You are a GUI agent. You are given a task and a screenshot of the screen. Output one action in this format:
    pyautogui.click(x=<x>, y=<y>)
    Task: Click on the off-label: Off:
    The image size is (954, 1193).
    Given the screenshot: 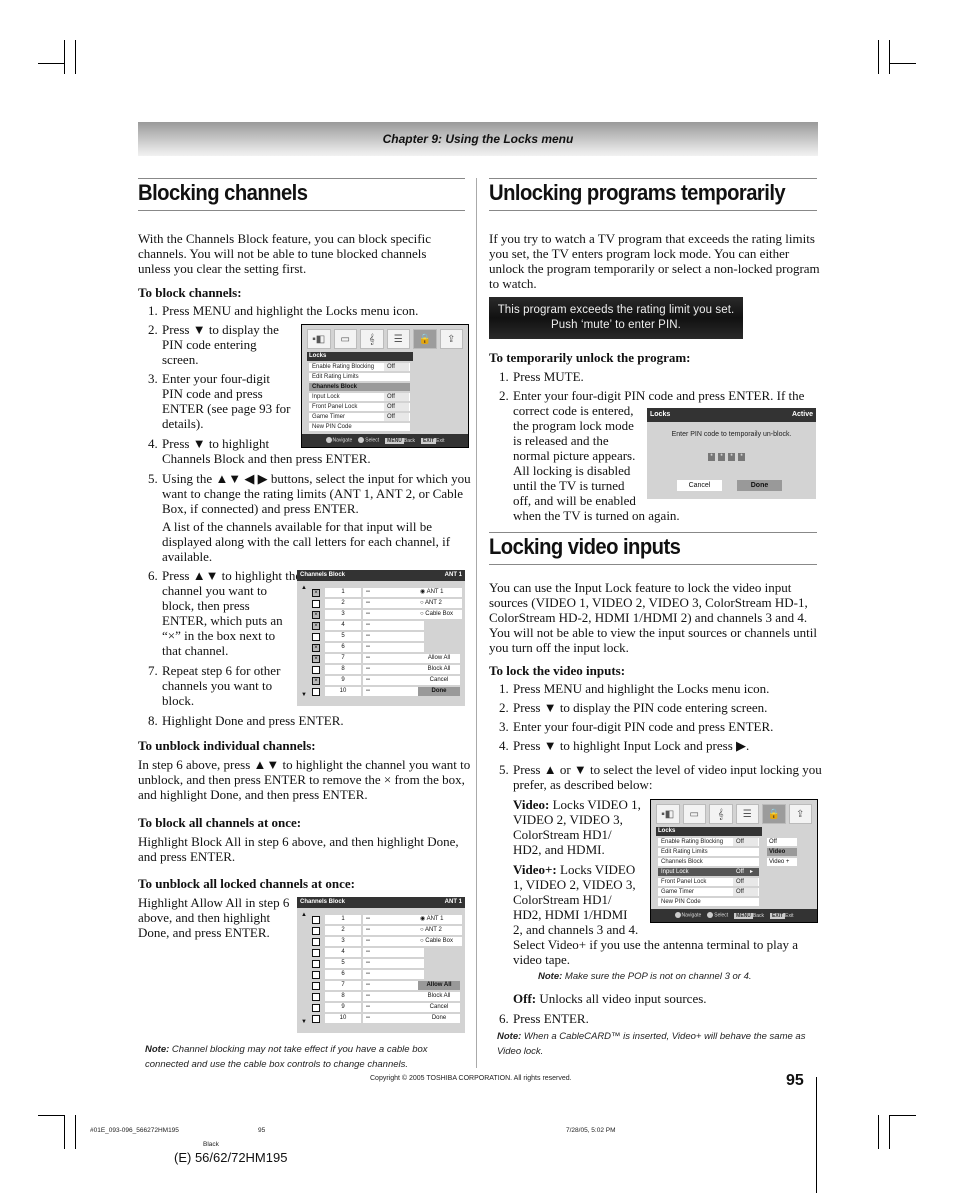 What is the action you would take?
    pyautogui.click(x=525, y=998)
    